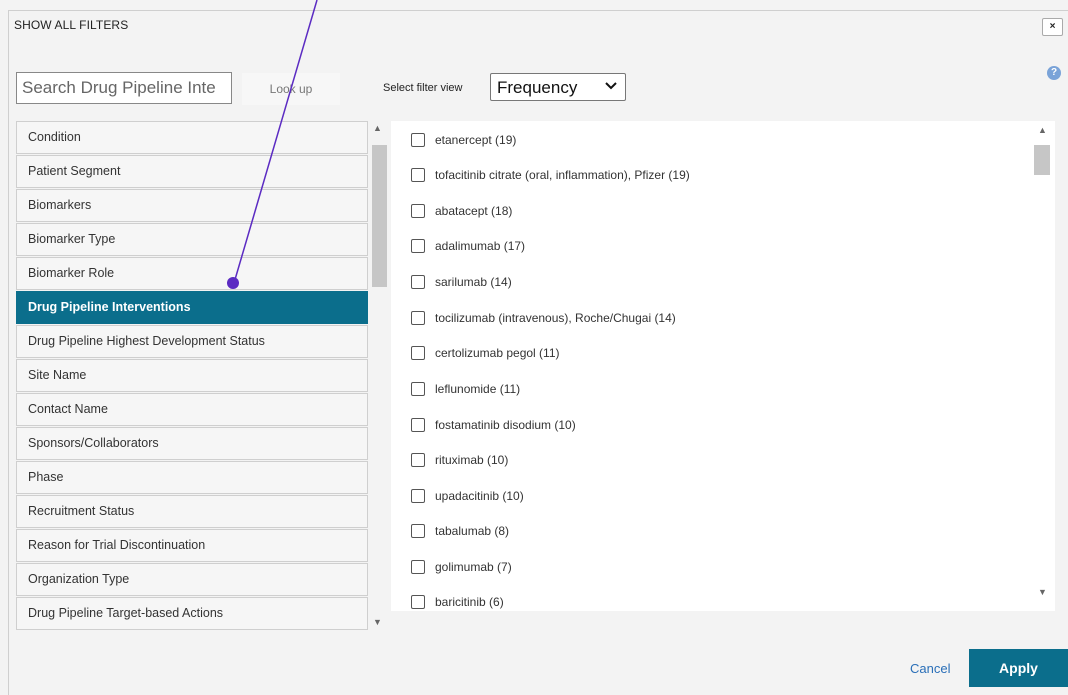 Image resolution: width=1068 pixels, height=695 pixels. Describe the element at coordinates (479, 496) in the screenshot. I see `option-label: upadacitinib (10)` at that location.